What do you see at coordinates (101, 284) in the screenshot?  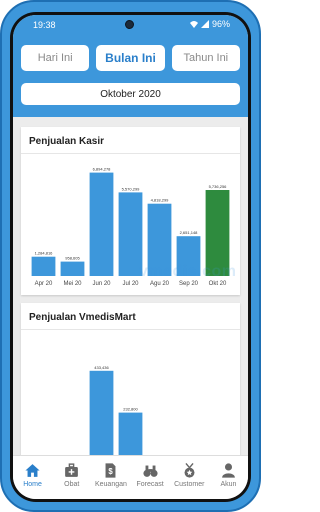 I see `x-tick-label: Jun 20` at bounding box center [101, 284].